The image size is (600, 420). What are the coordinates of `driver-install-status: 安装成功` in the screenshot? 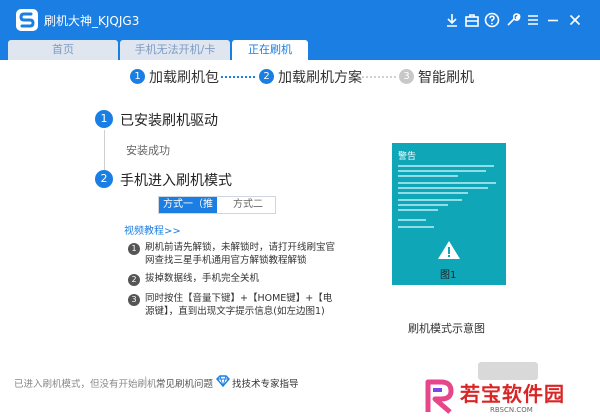 It's located at (148, 150).